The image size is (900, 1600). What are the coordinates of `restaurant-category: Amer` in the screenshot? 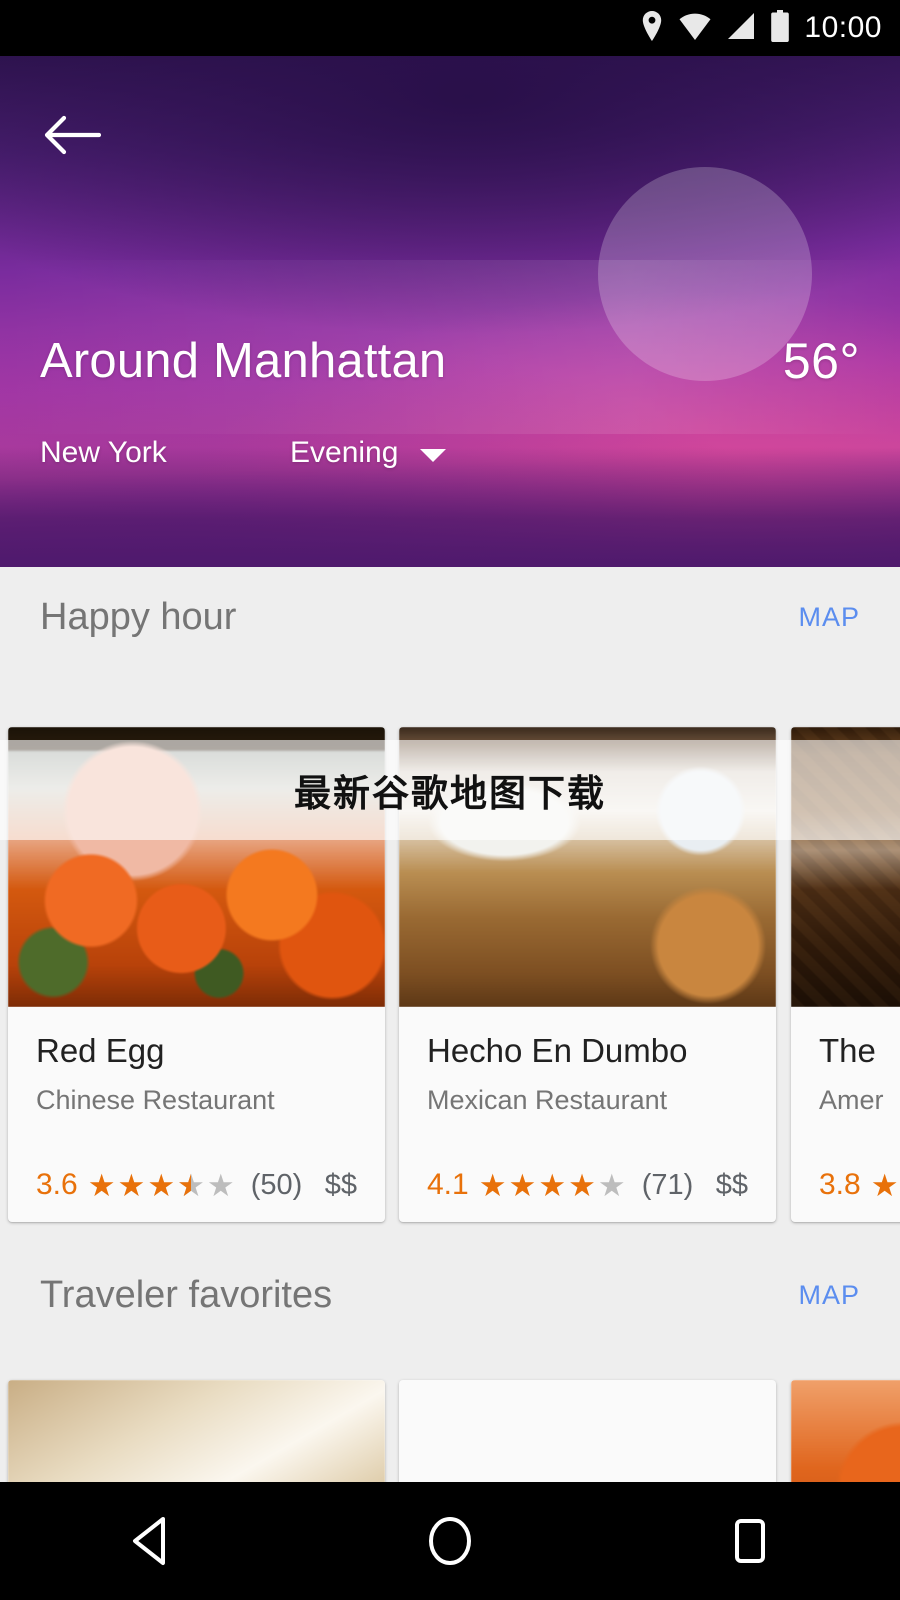 It's located at (851, 1100).